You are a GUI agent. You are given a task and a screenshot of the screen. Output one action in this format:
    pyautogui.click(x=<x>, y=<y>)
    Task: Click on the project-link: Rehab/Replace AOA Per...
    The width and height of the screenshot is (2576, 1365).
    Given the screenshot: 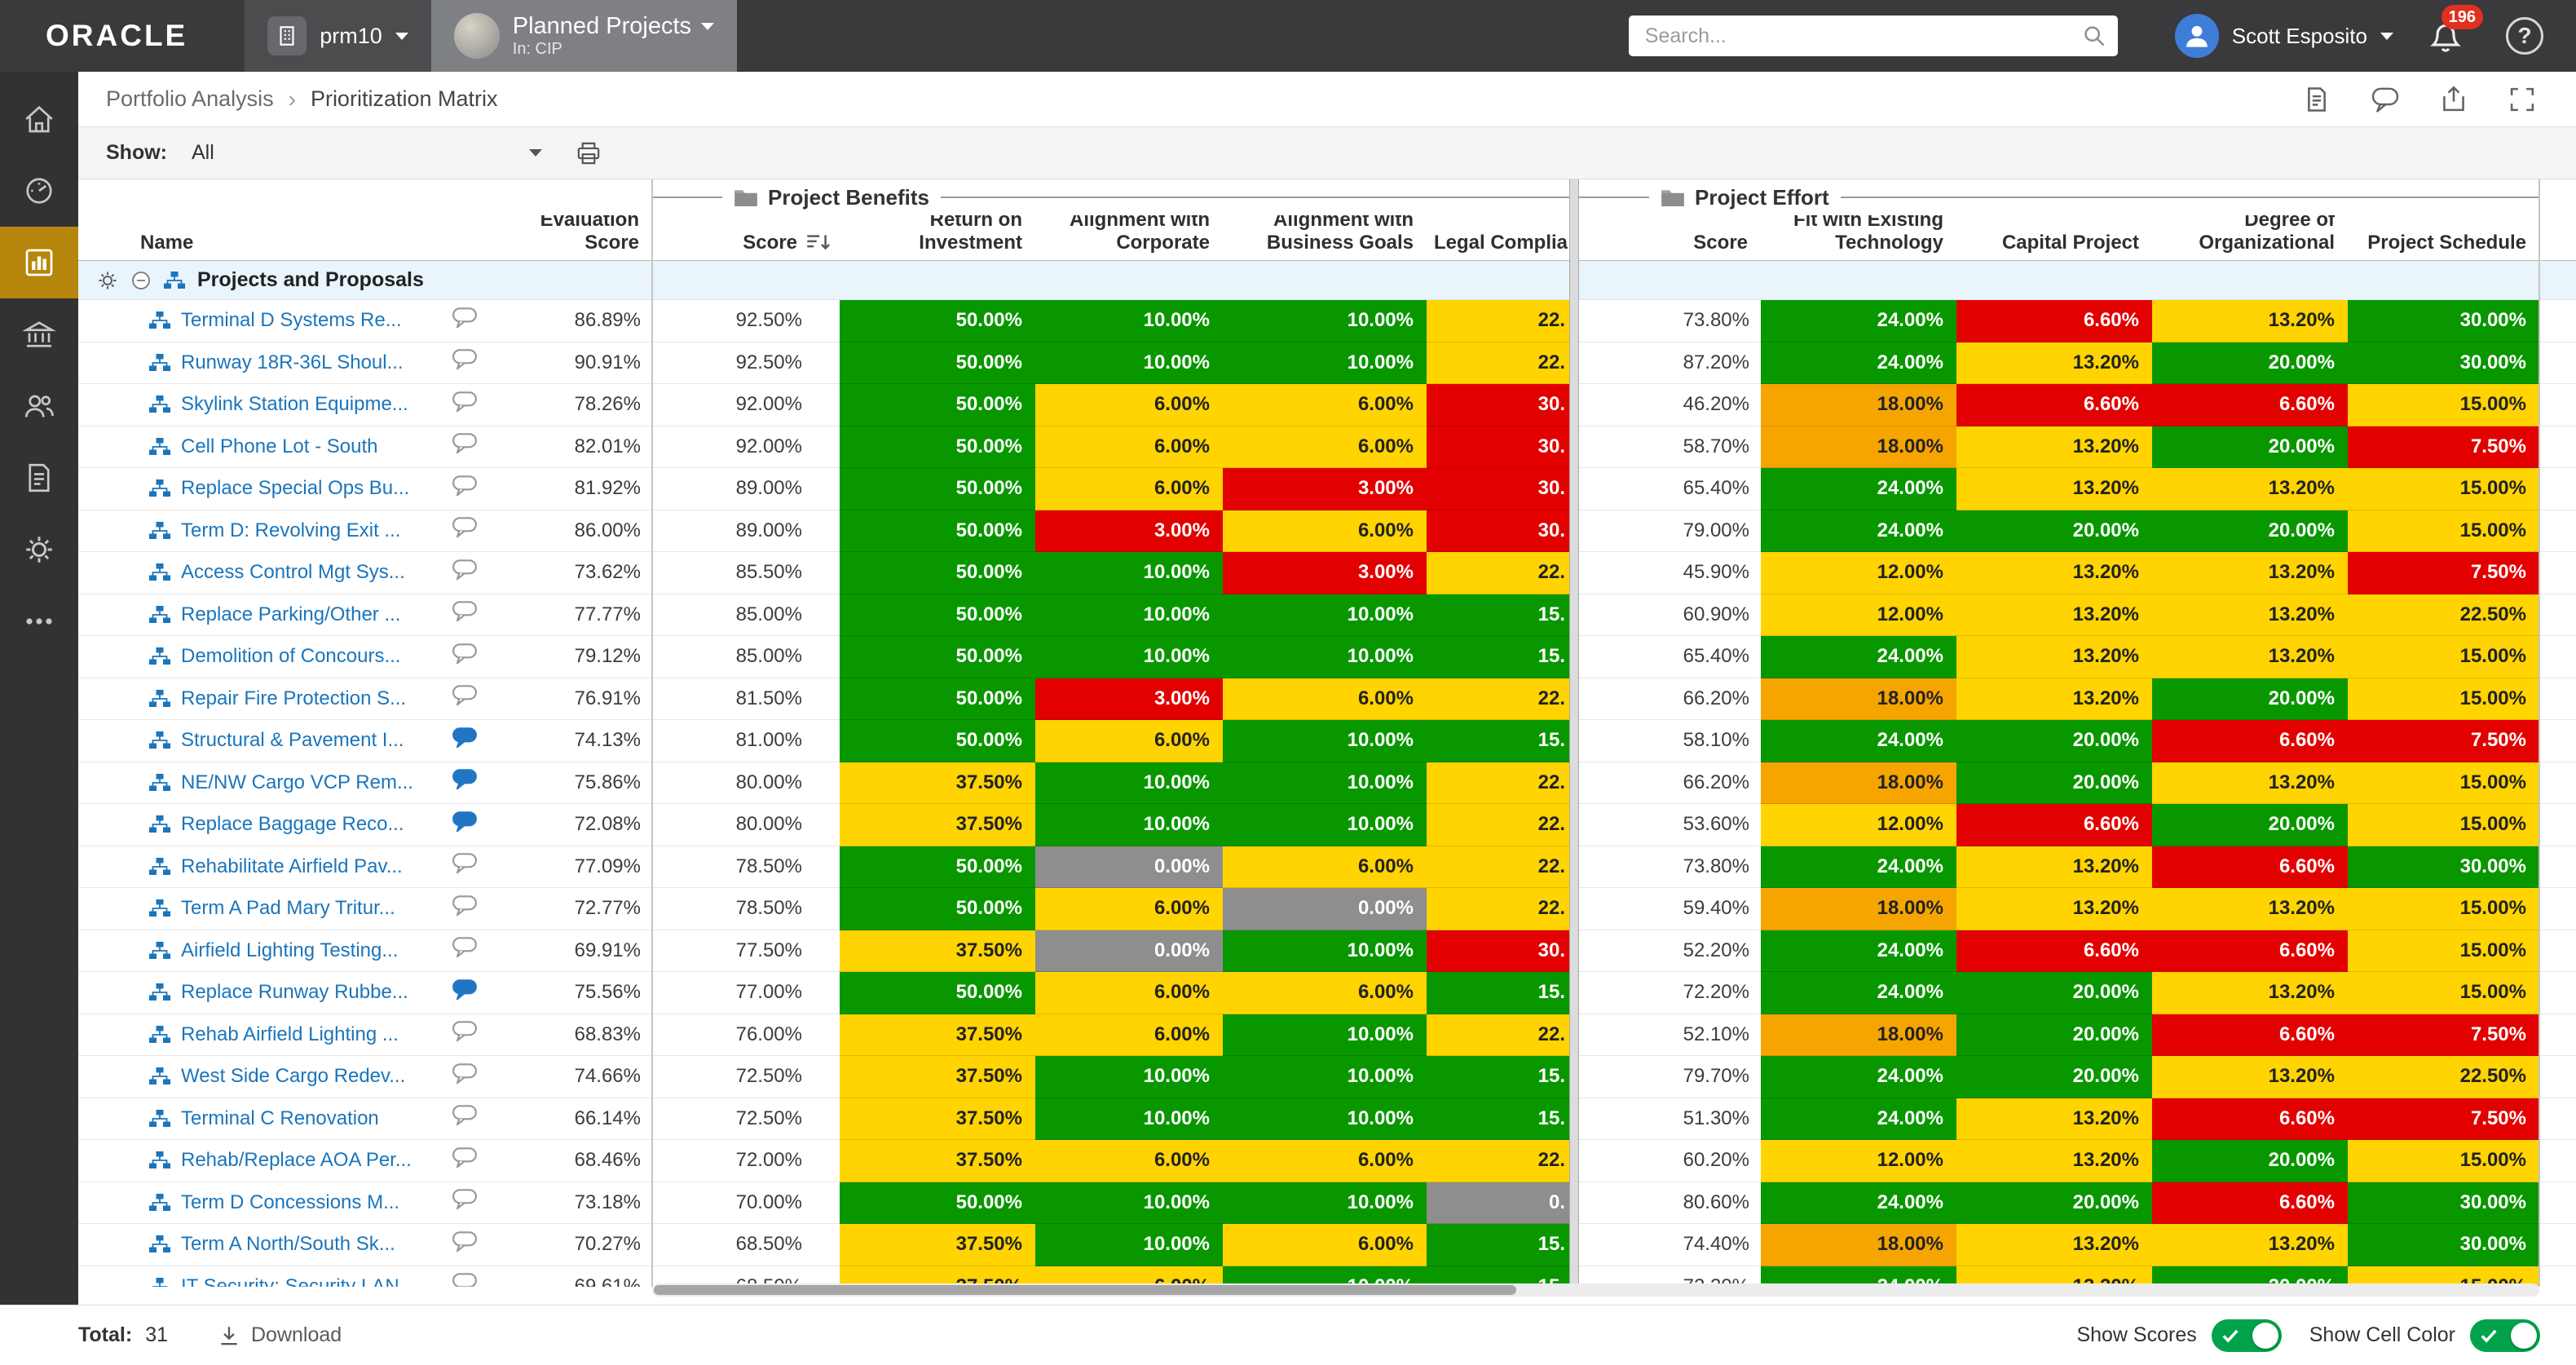 What is the action you would take?
    pyautogui.click(x=296, y=1161)
    